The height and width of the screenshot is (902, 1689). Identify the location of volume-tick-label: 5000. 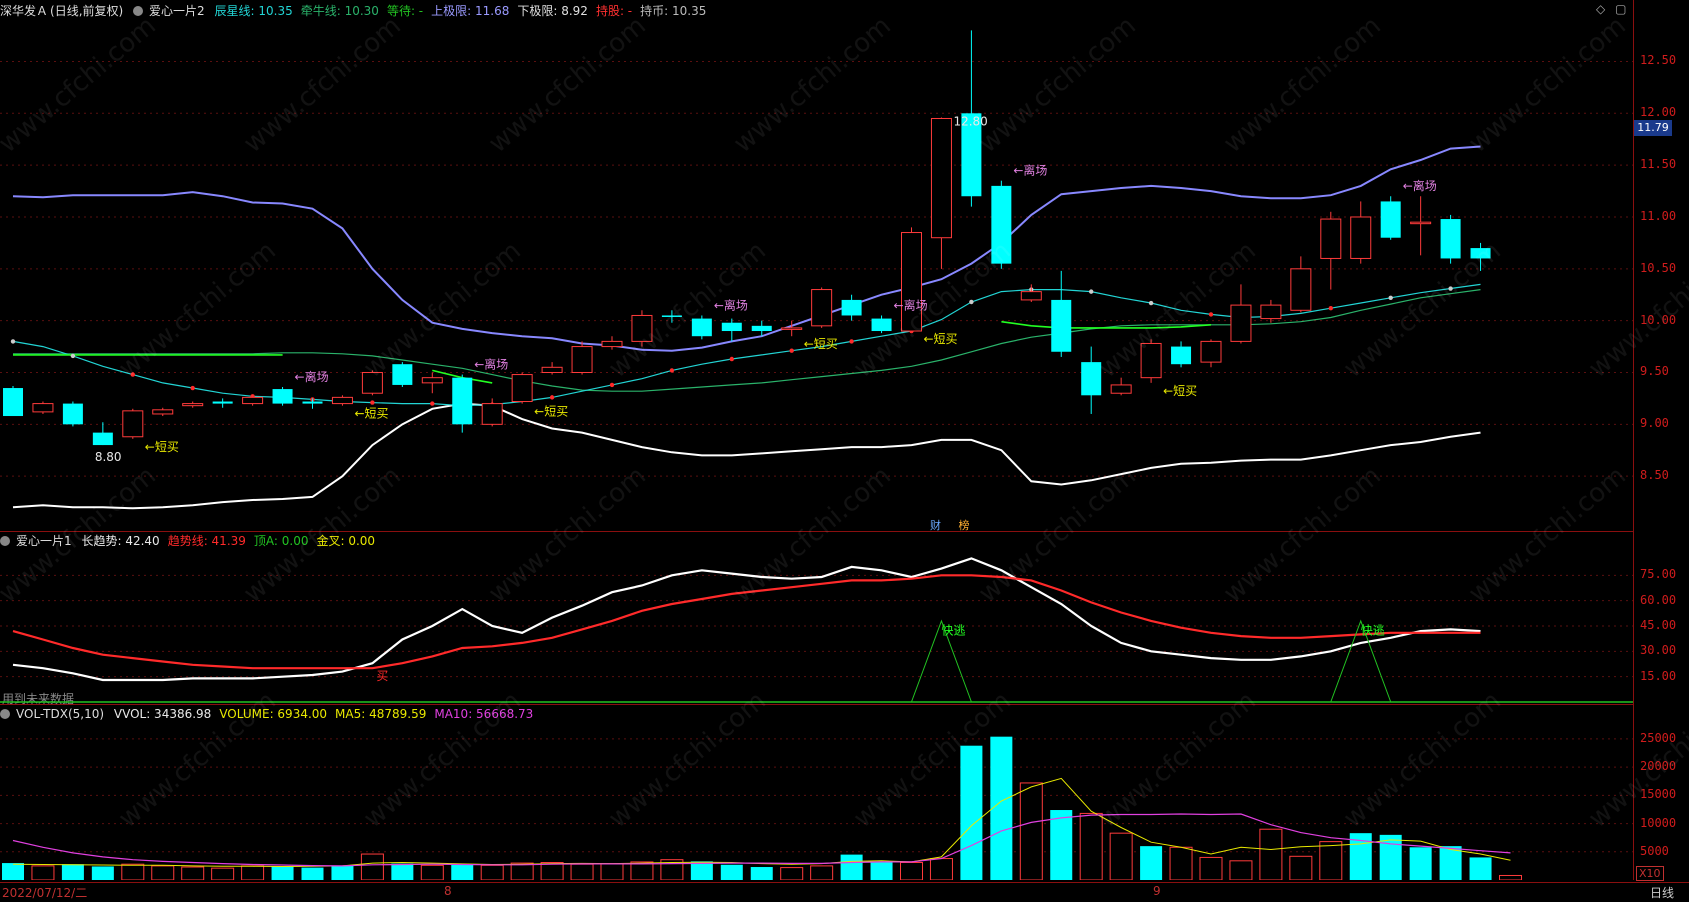
(1654, 850).